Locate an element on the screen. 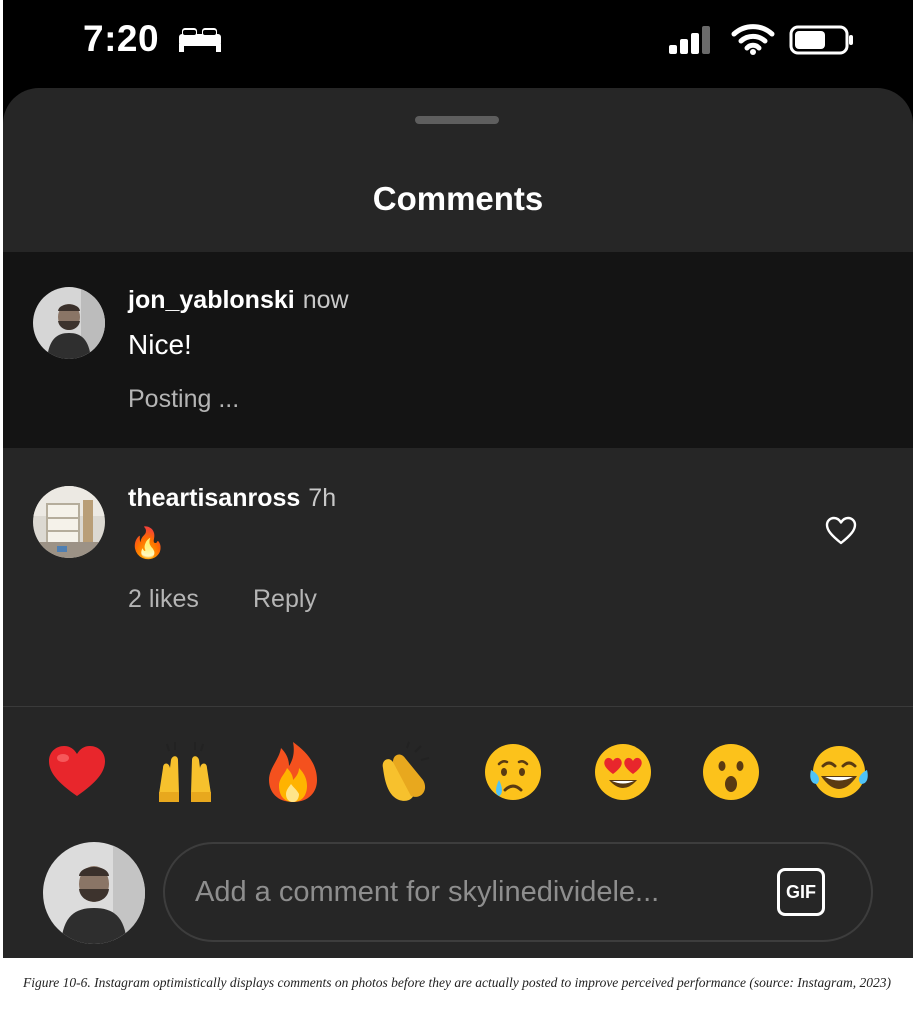 The image size is (914, 1022). comment-text: Nice! is located at coordinates (160, 344).